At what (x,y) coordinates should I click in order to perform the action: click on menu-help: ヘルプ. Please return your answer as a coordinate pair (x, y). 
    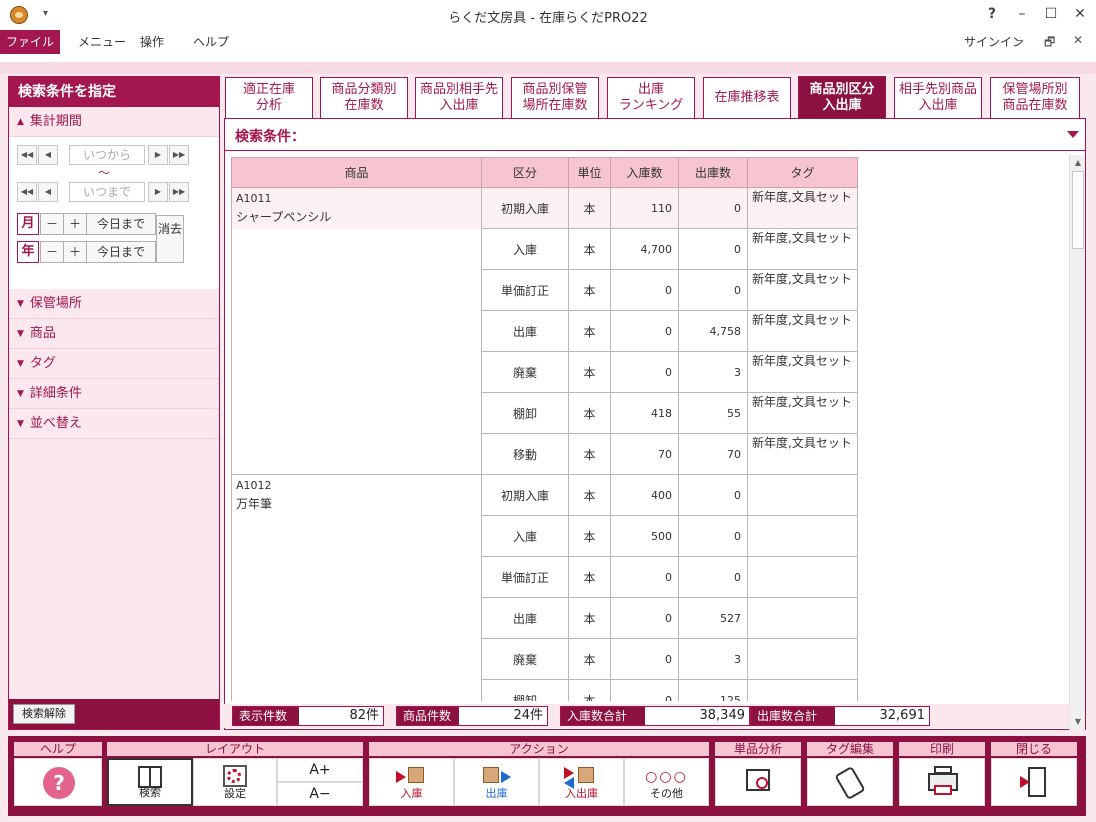
    Looking at the image, I should click on (211, 42).